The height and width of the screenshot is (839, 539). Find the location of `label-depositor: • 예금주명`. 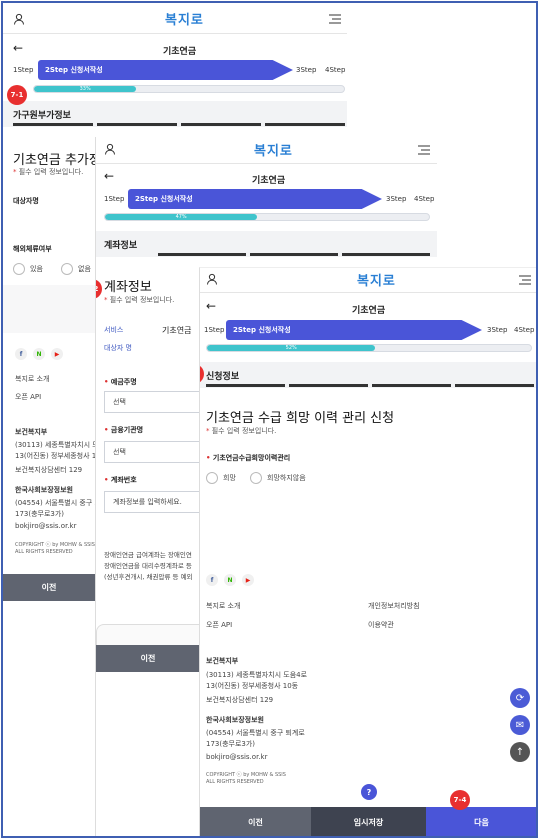

label-depositor: • 예금주명 is located at coordinates (120, 382).